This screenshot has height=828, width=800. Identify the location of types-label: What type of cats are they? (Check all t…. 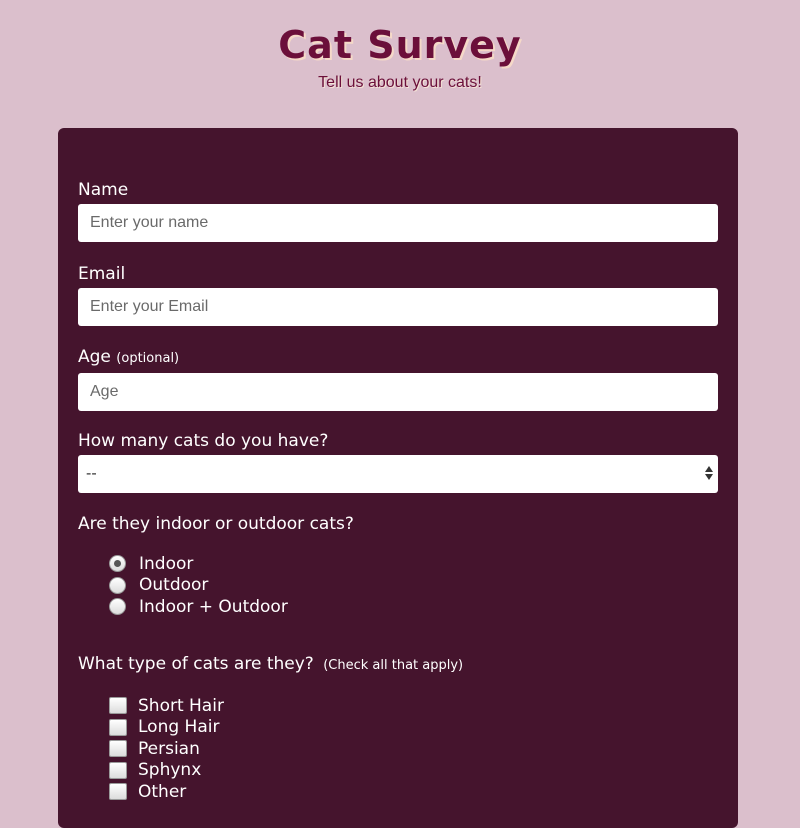
(398, 665).